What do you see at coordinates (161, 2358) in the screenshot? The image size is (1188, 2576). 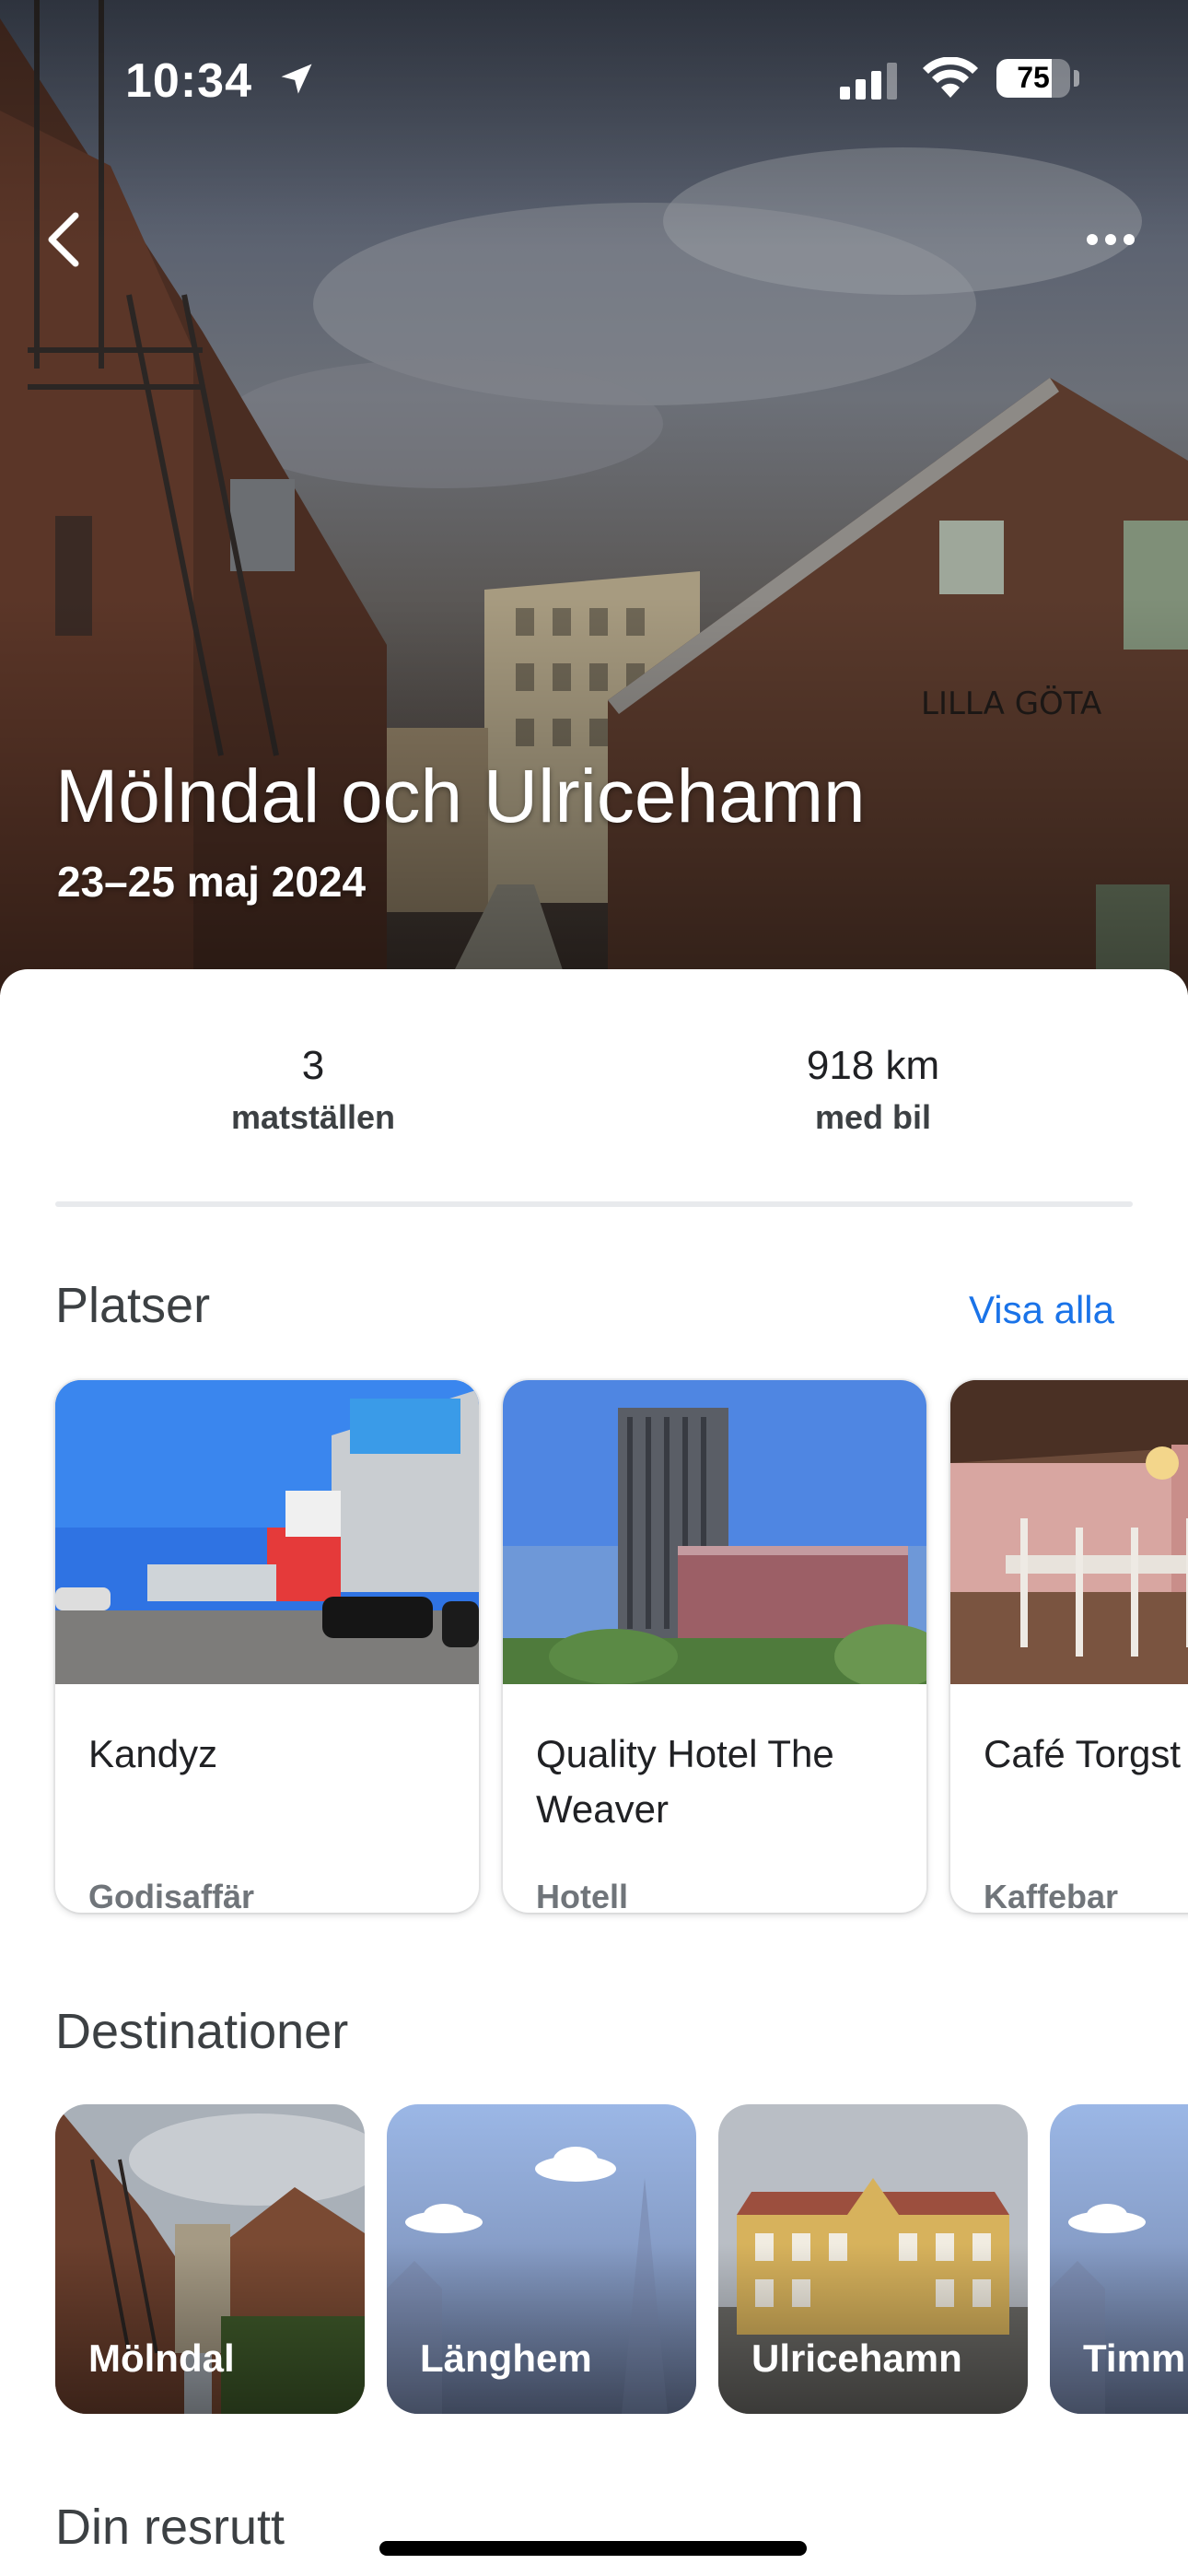 I see `destination-name: Mölndal` at bounding box center [161, 2358].